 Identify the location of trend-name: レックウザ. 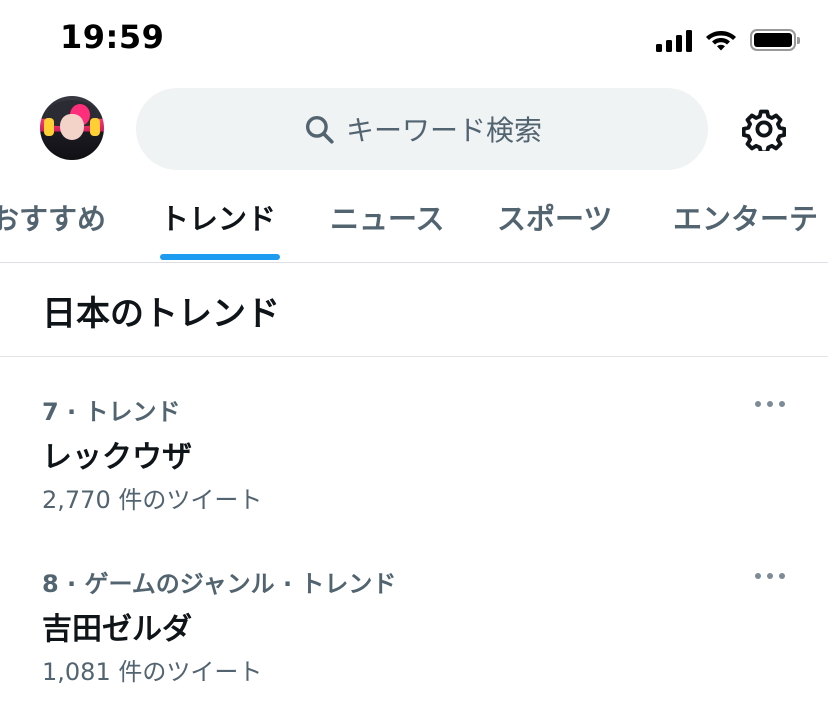
(117, 457).